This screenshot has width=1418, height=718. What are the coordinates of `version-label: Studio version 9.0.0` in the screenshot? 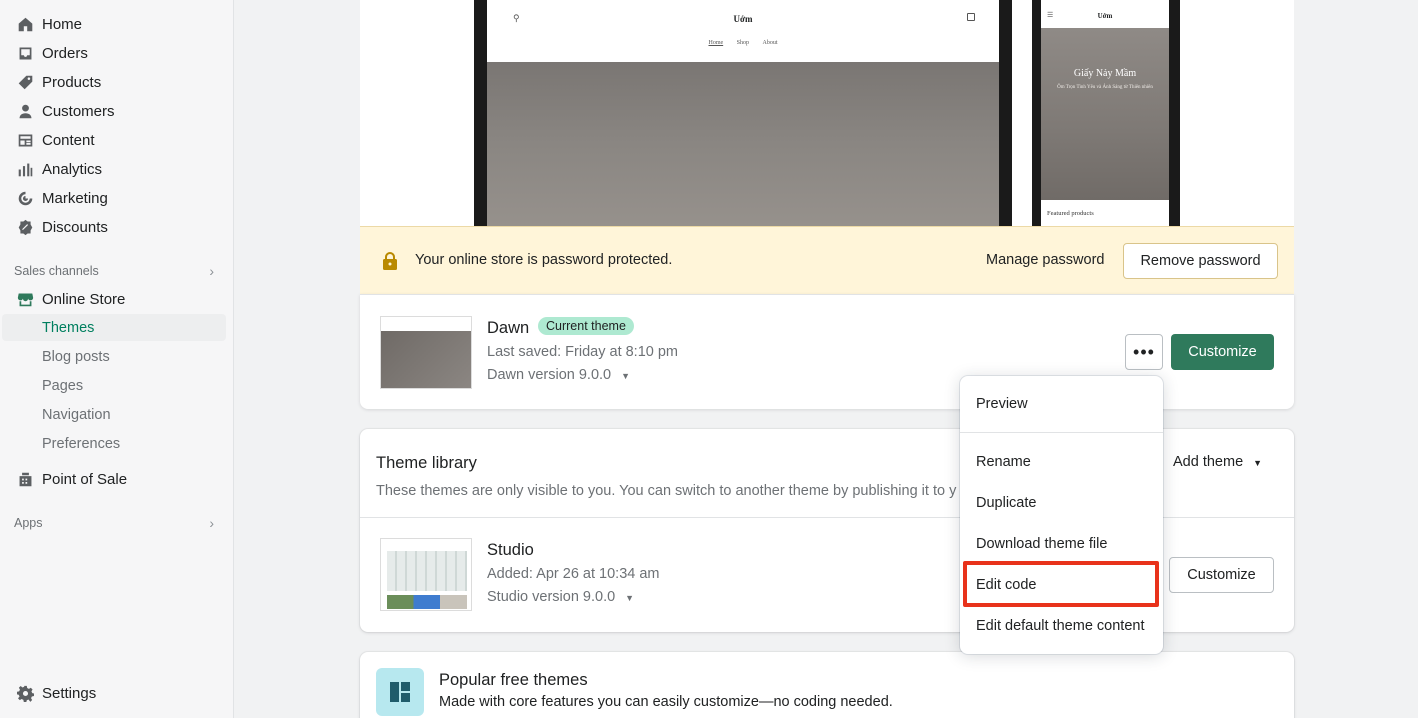 It's located at (551, 597).